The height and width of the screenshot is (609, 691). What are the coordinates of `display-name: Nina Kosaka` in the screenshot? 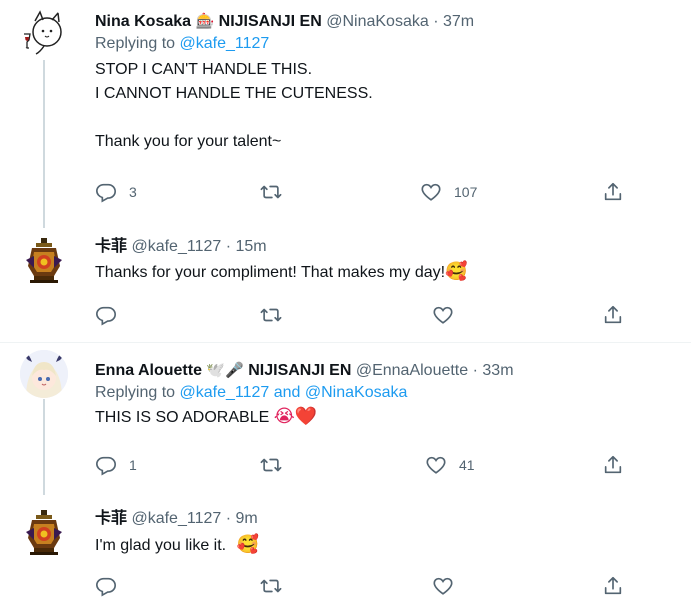 It's located at (143, 21).